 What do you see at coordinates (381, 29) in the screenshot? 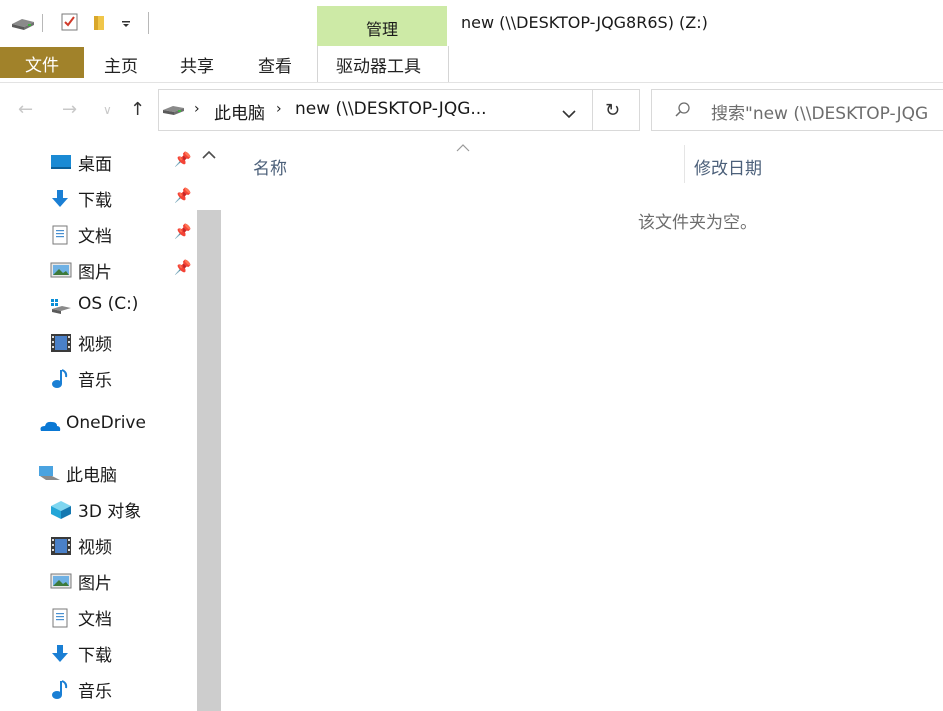
I see `manage-tab-label: 管理` at bounding box center [381, 29].